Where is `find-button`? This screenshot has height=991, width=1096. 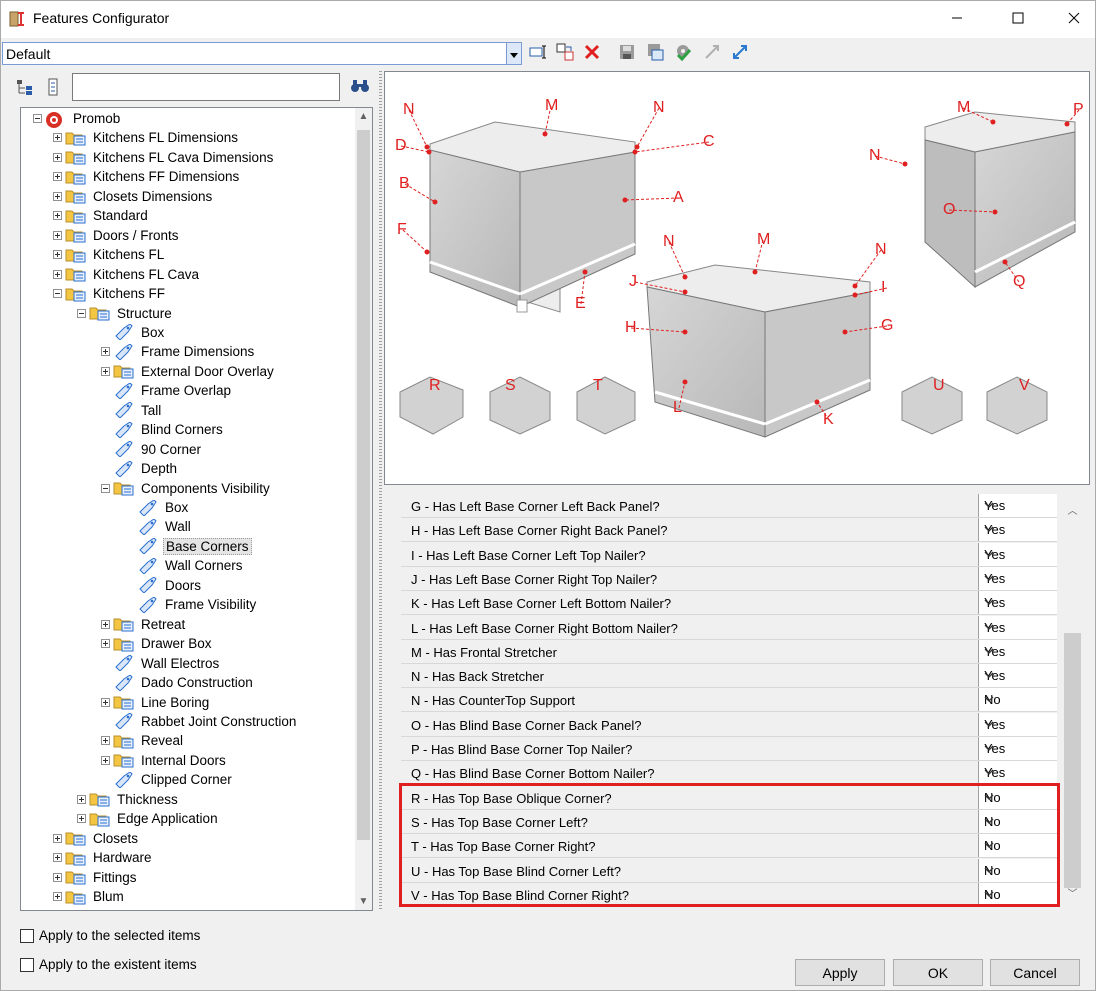 find-button is located at coordinates (360, 87).